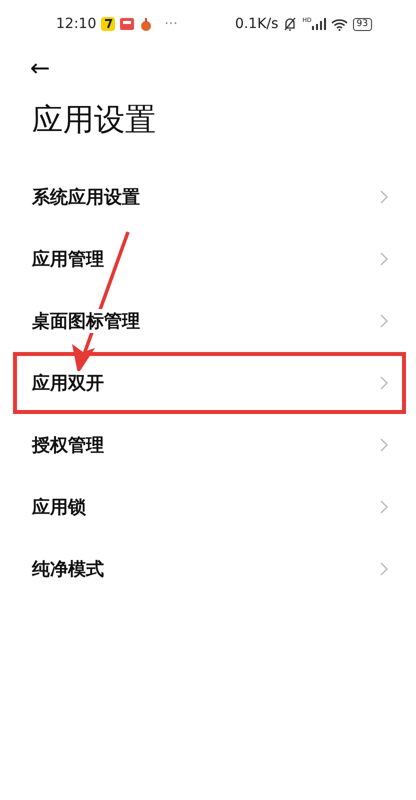 The width and height of the screenshot is (416, 800). I want to click on item-label: 授权管理, so click(68, 445).